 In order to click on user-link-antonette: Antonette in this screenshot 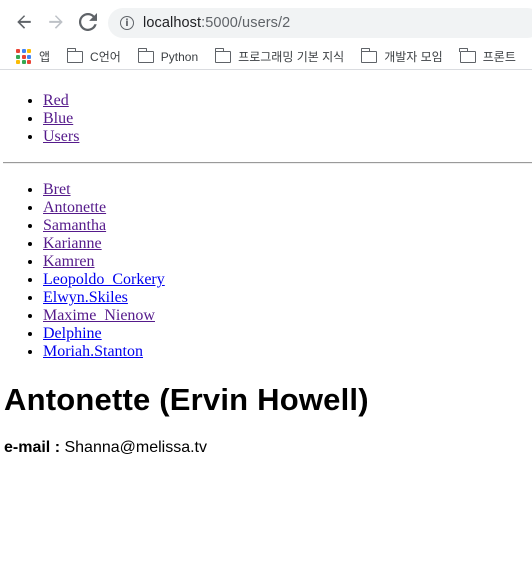, I will do `click(74, 207)`.